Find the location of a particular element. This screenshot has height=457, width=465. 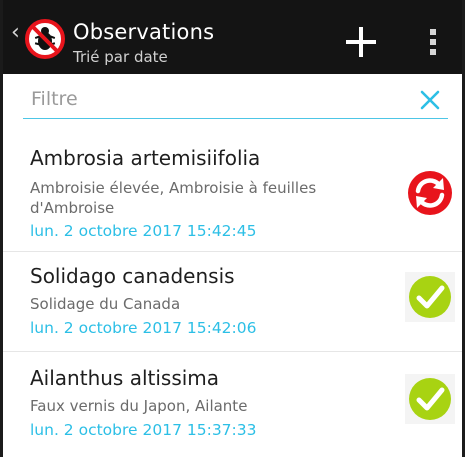

observation-date: lun. 2 octobre 2017 15:42:45 is located at coordinates (143, 231).